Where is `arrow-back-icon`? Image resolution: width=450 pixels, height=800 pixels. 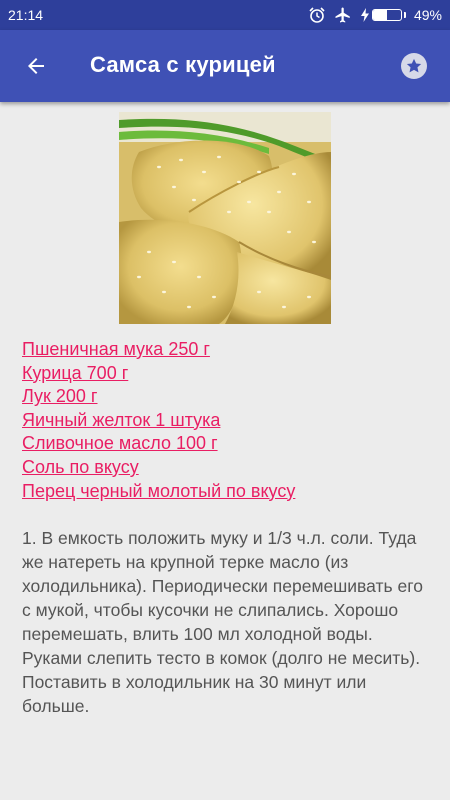 arrow-back-icon is located at coordinates (36, 66).